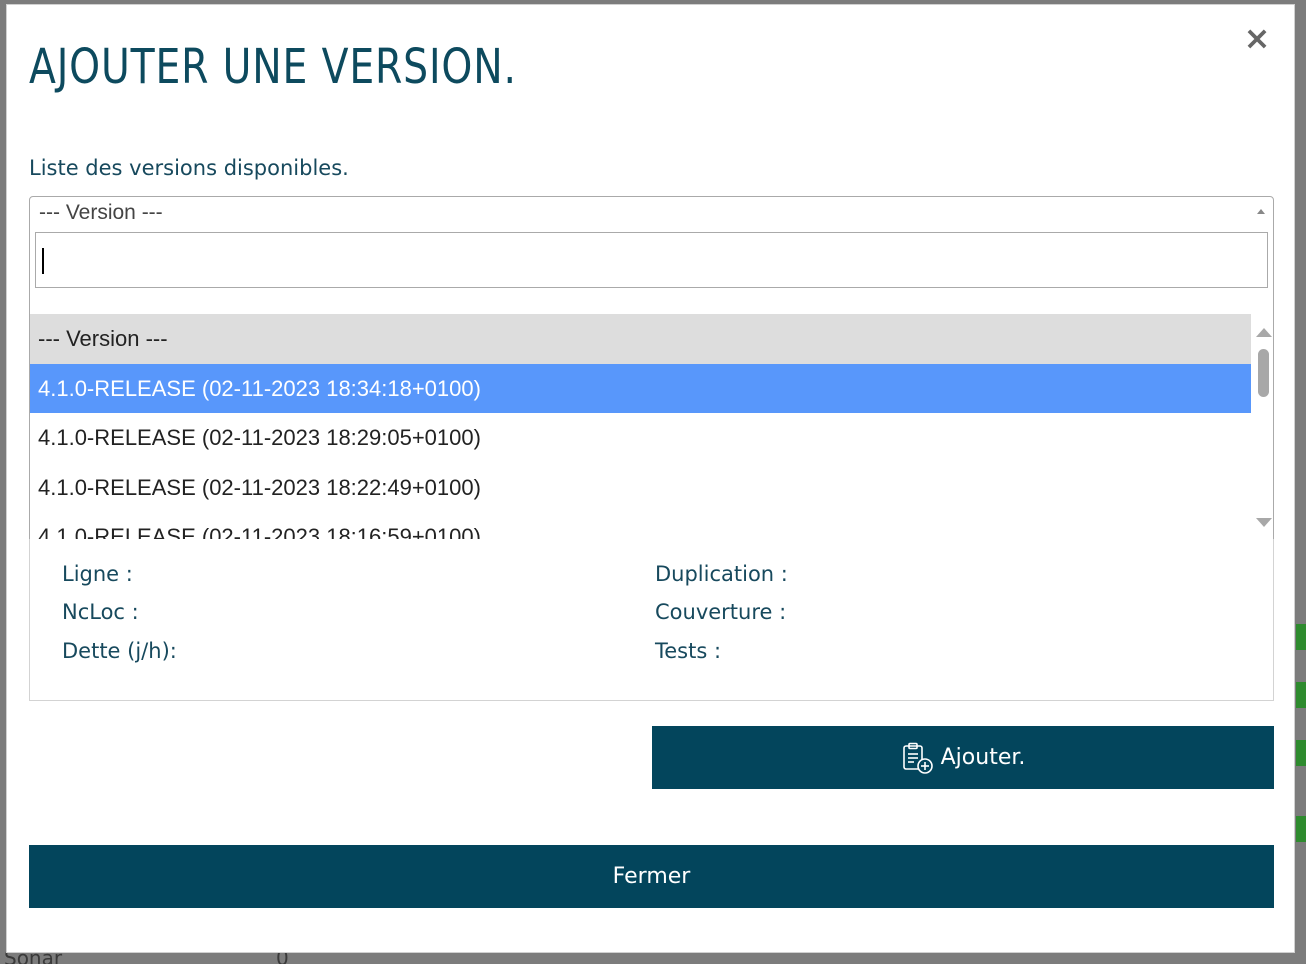  Describe the element at coordinates (651, 212) in the screenshot. I see `version-select: --- Version ---` at that location.